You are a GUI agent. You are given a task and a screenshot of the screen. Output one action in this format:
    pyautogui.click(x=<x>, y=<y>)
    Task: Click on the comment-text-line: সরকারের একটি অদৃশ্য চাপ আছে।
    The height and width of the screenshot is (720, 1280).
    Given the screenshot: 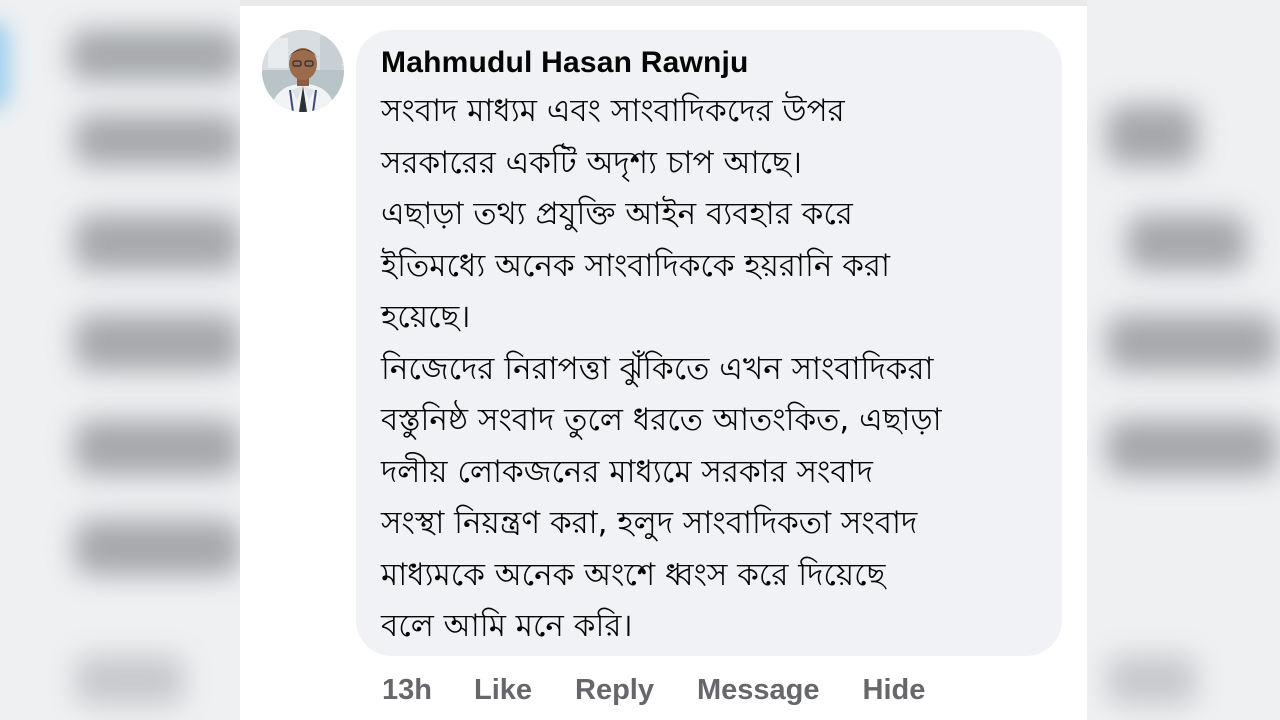 What is the action you would take?
    pyautogui.click(x=591, y=162)
    